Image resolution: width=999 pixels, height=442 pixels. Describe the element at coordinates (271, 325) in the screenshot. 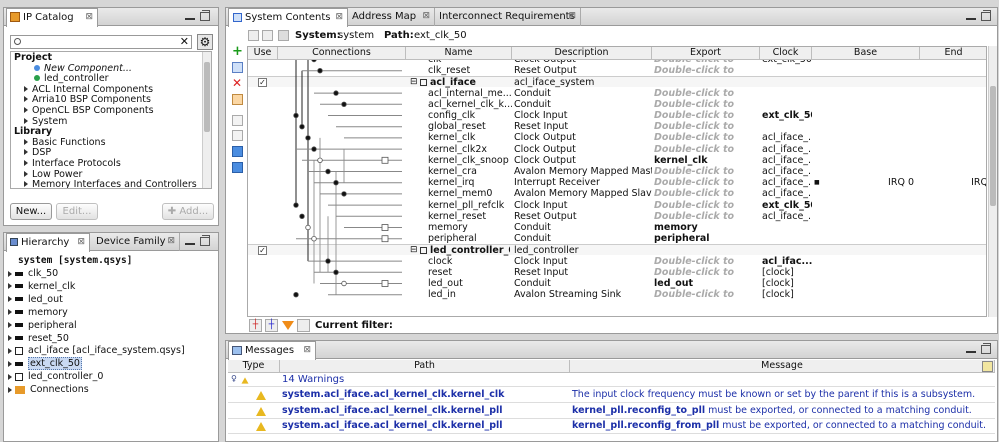

I see `filter-rows-icon: ┼` at that location.